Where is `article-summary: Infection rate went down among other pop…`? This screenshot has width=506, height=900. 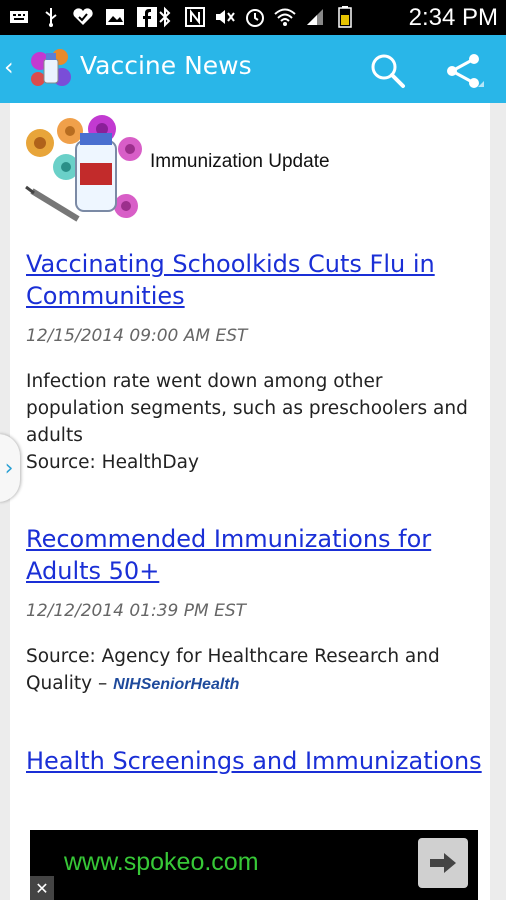
article-summary: Infection rate went down among other pop… is located at coordinates (256, 422).